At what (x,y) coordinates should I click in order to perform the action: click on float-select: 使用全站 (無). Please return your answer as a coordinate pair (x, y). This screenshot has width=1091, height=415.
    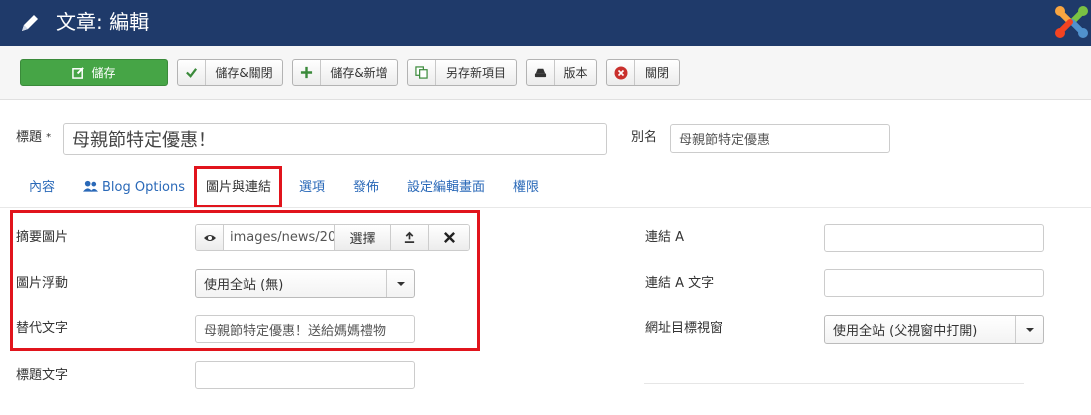
    Looking at the image, I should click on (305, 283).